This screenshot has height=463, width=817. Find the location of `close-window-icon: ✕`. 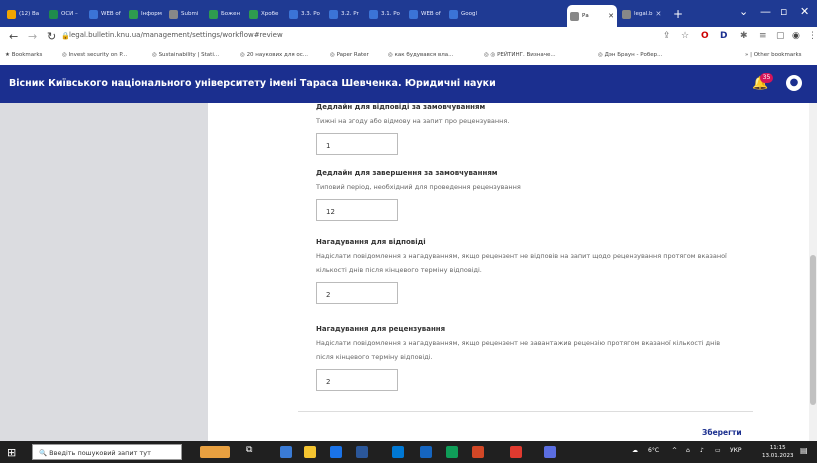

close-window-icon: ✕ is located at coordinates (804, 11).